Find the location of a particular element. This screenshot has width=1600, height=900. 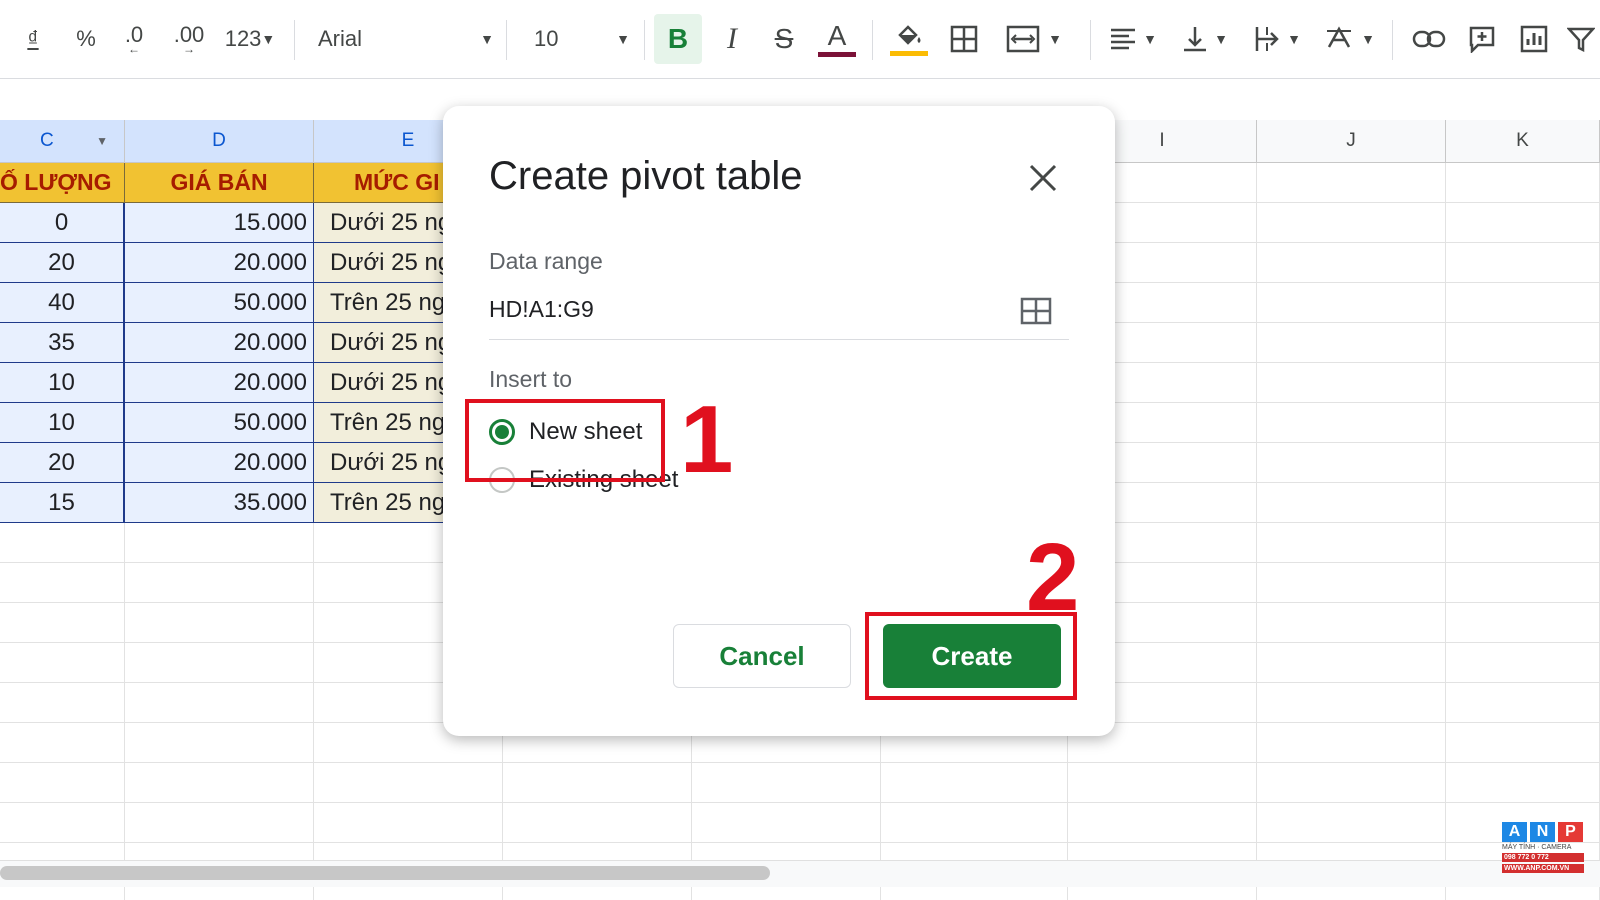

cancel-button: Cancel is located at coordinates (762, 656).